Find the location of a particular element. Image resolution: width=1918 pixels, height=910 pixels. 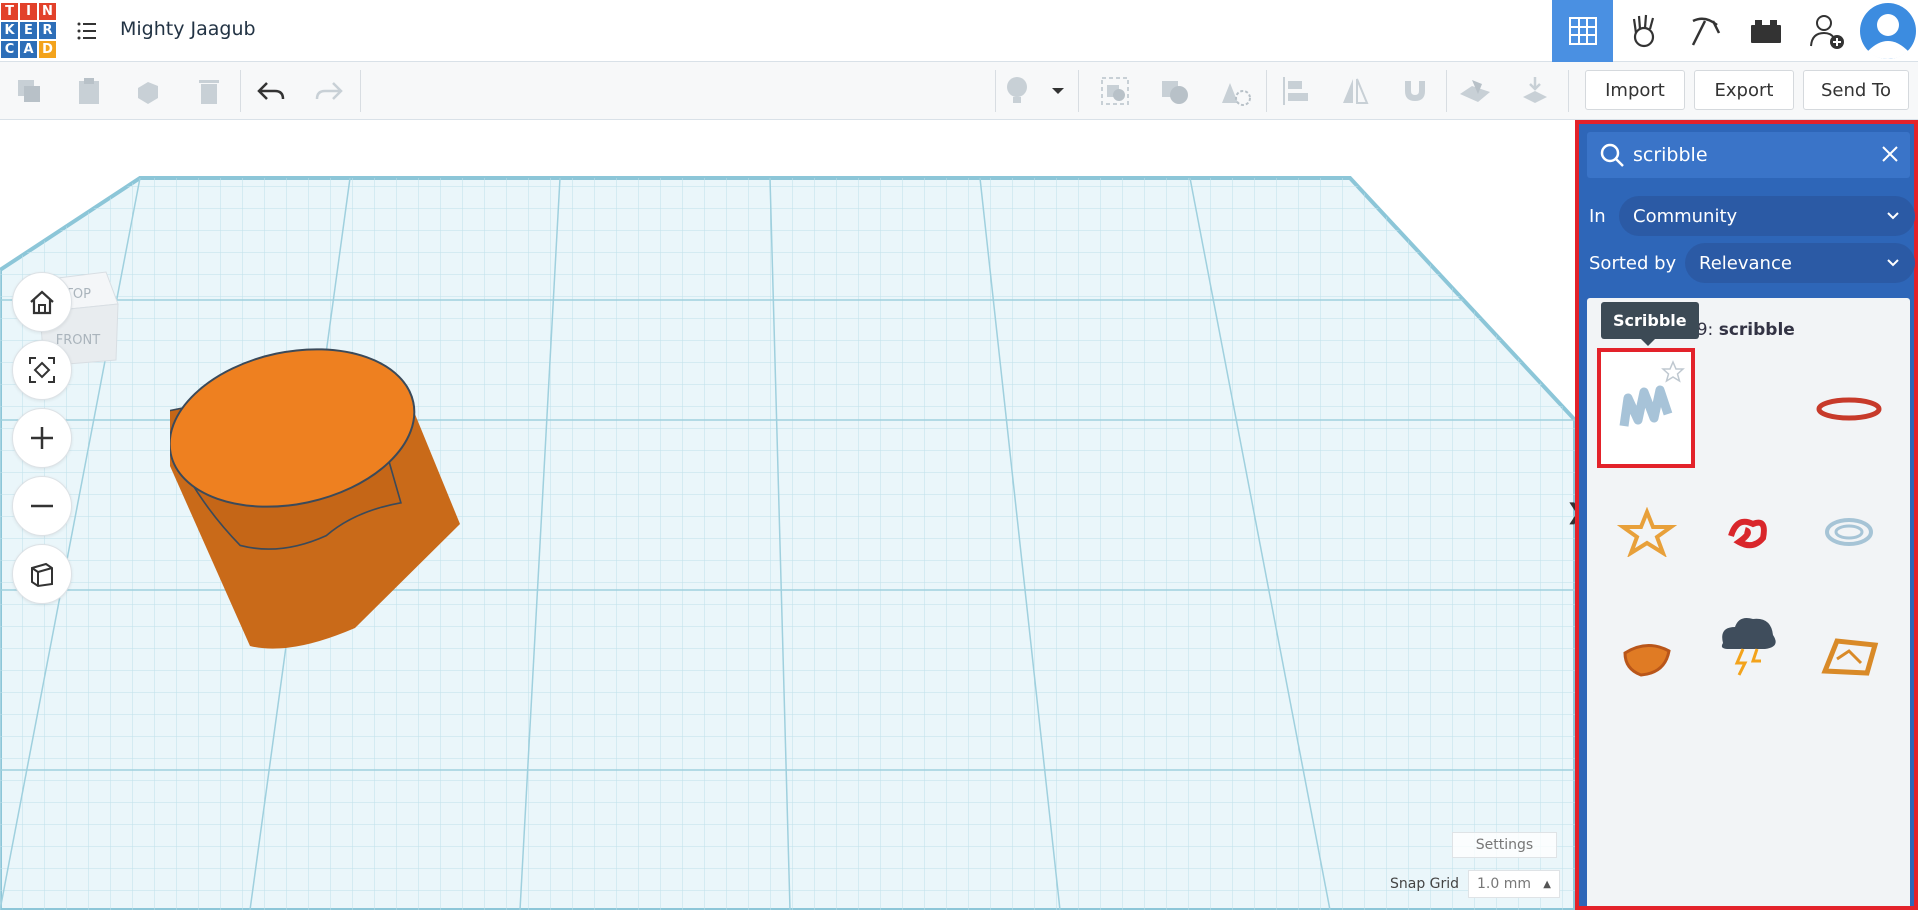

logo-letter: K is located at coordinates (9, 30).